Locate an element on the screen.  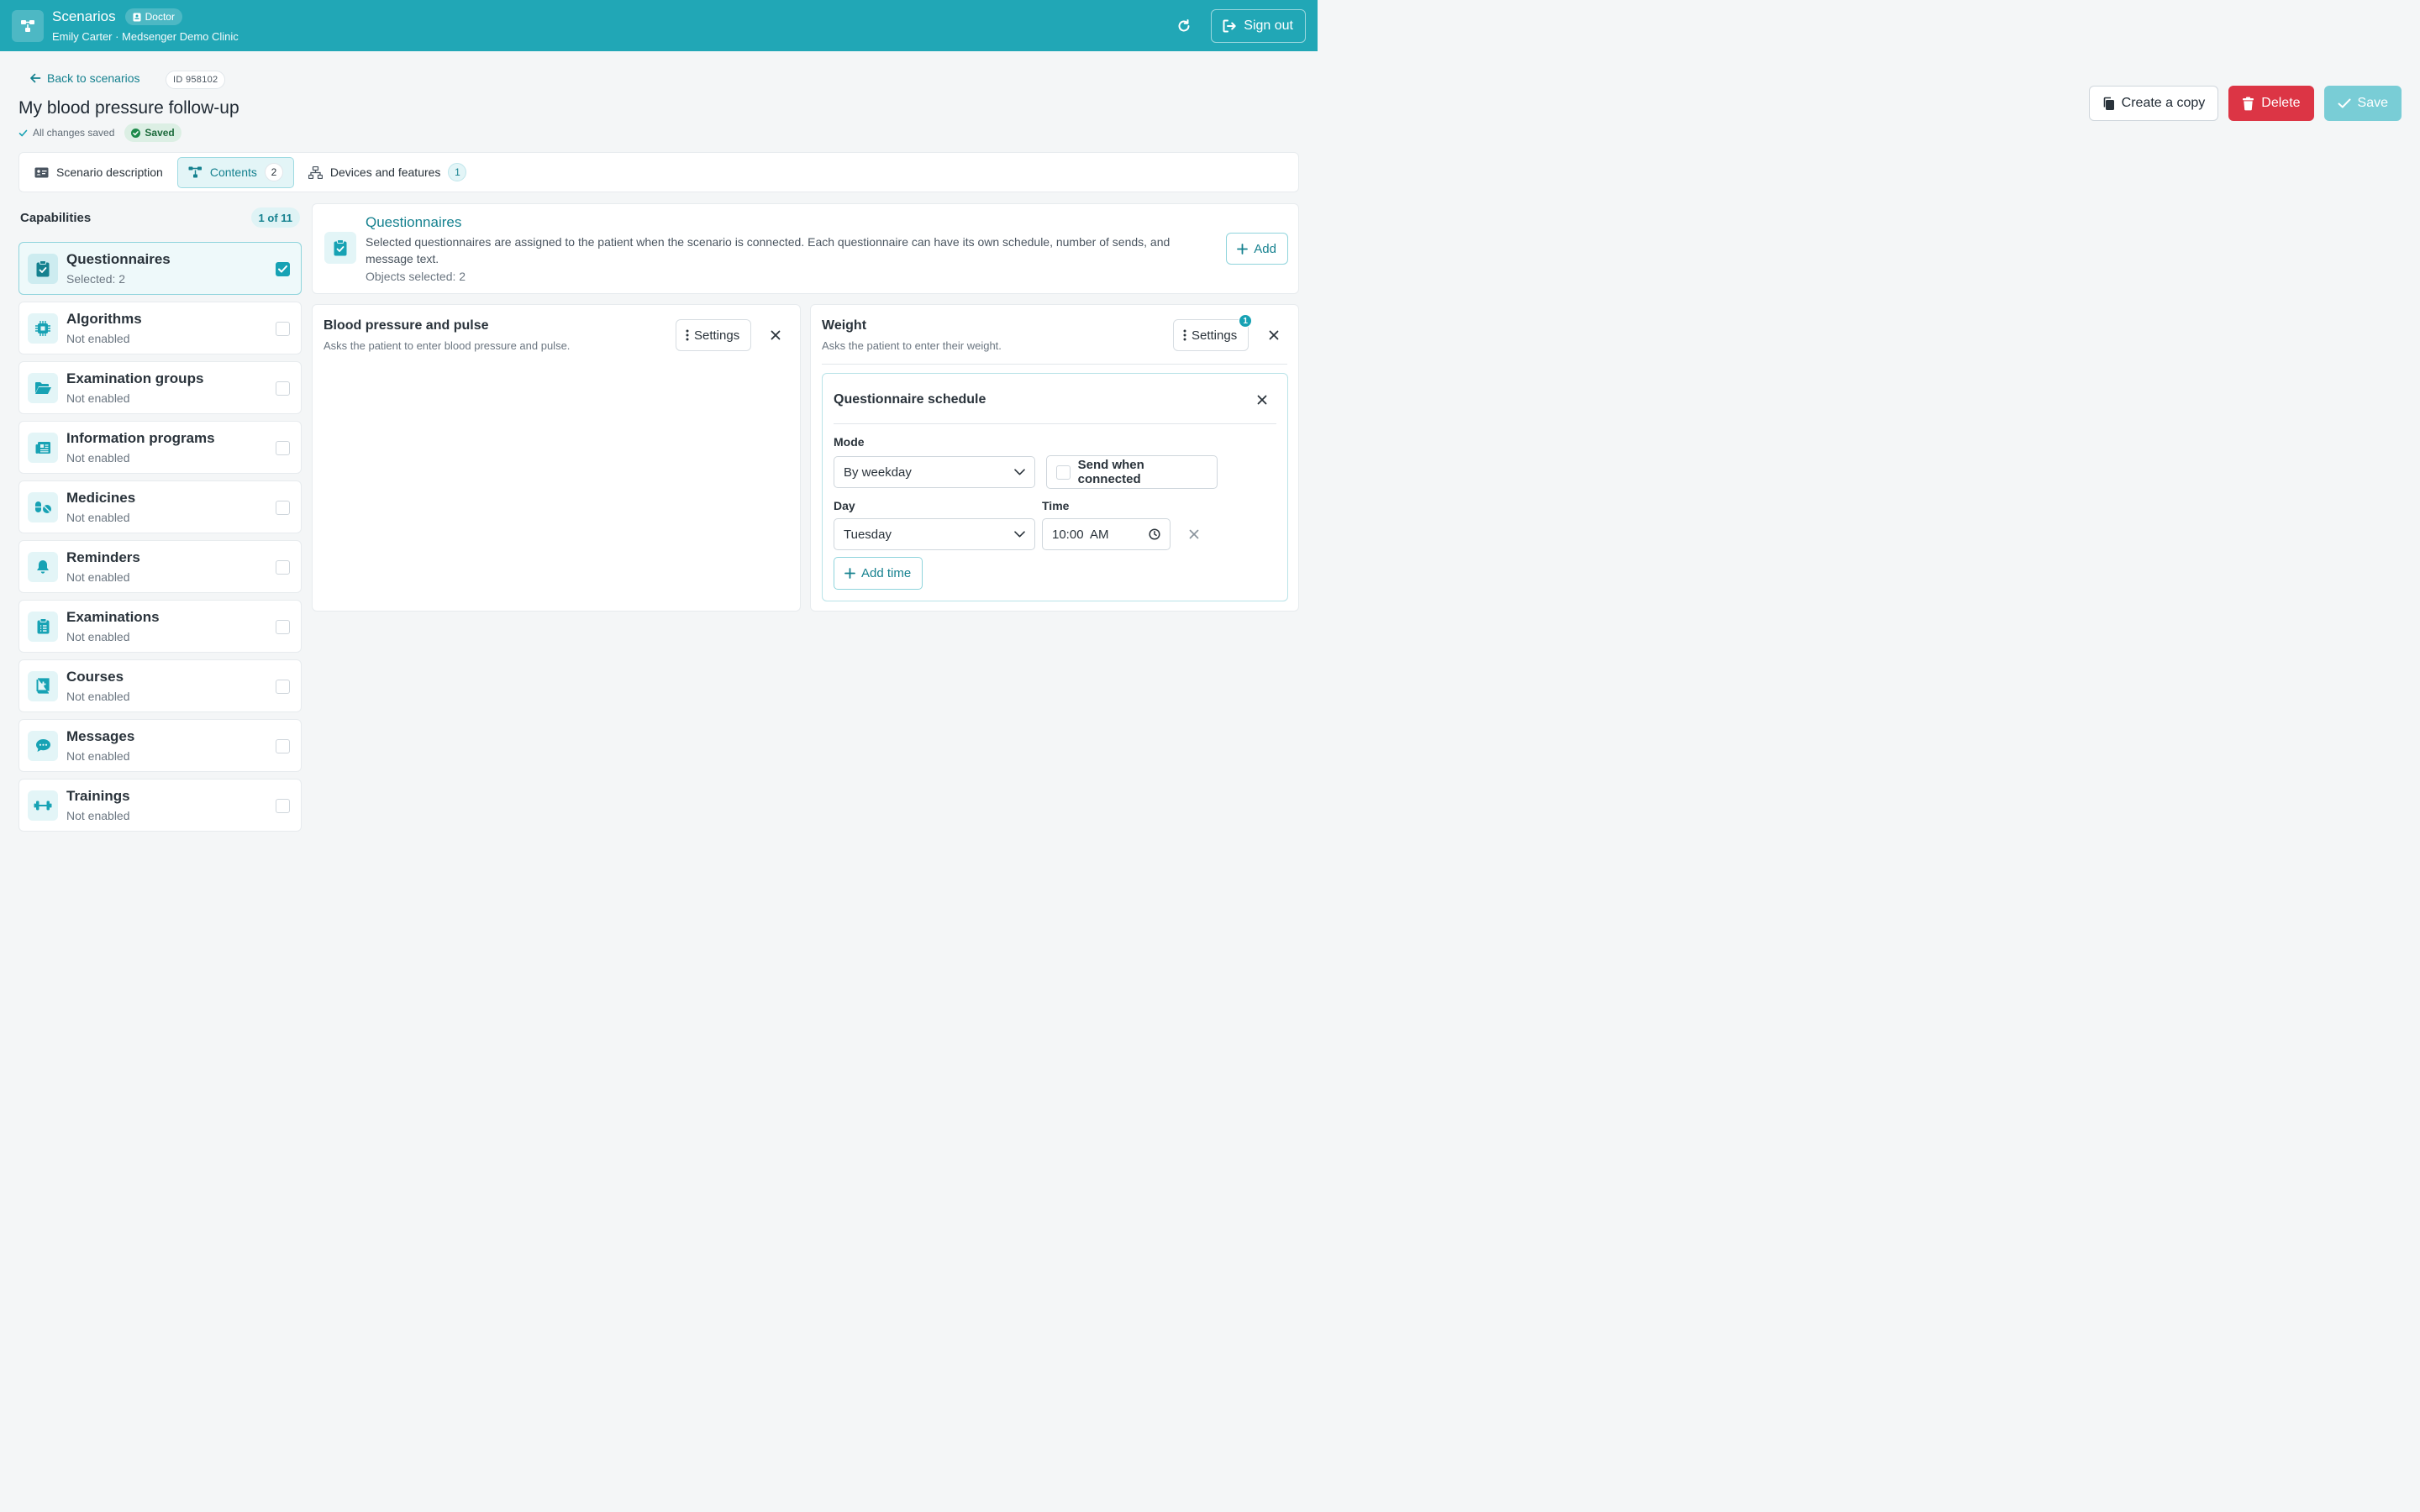
close-schedule-icon is located at coordinates (1262, 399).